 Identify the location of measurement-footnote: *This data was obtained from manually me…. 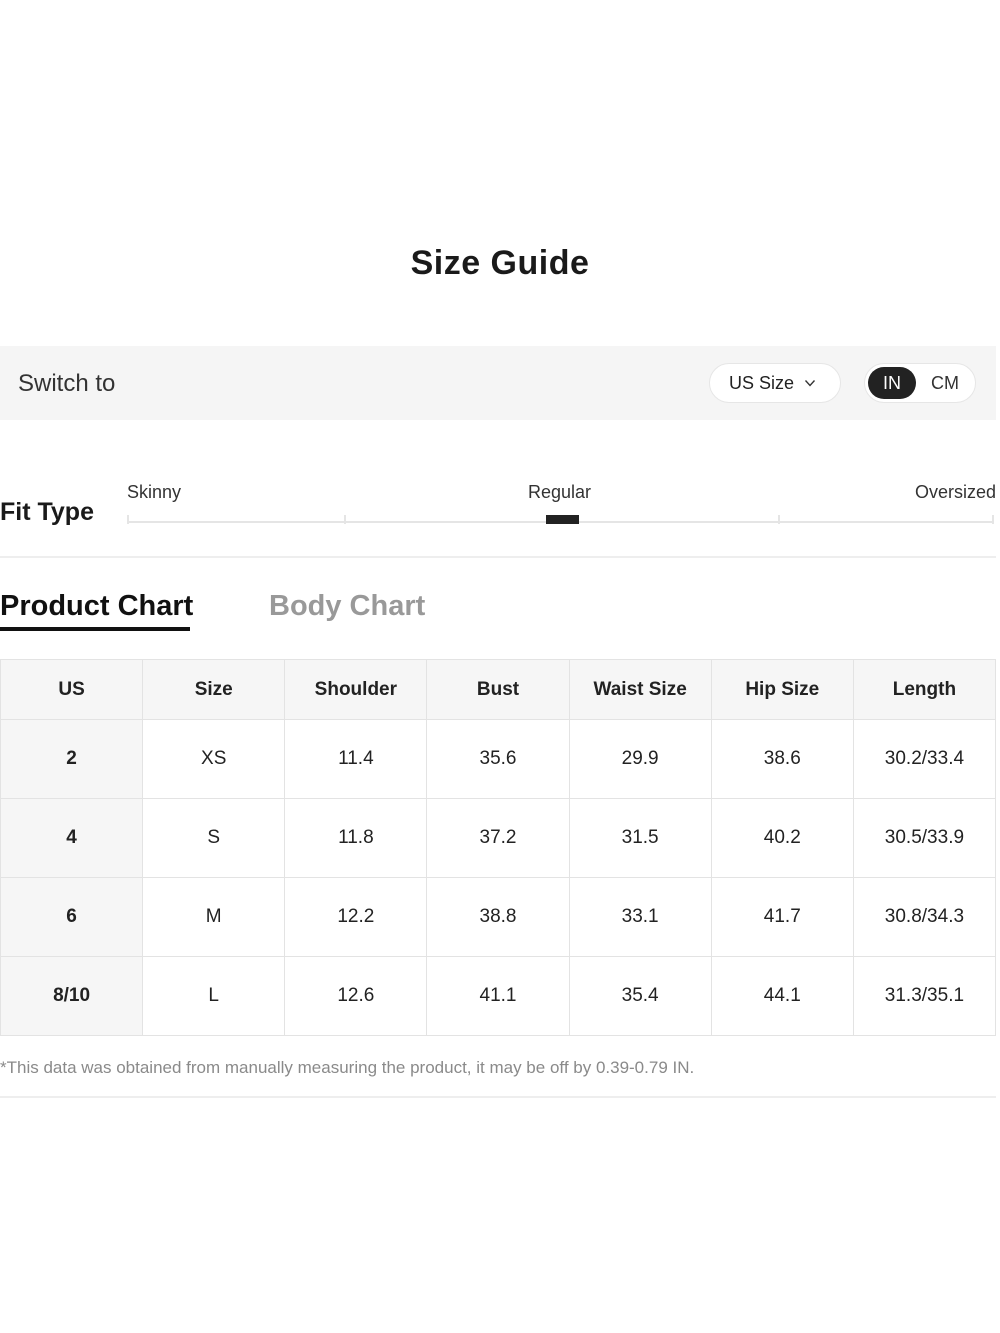
(347, 1067).